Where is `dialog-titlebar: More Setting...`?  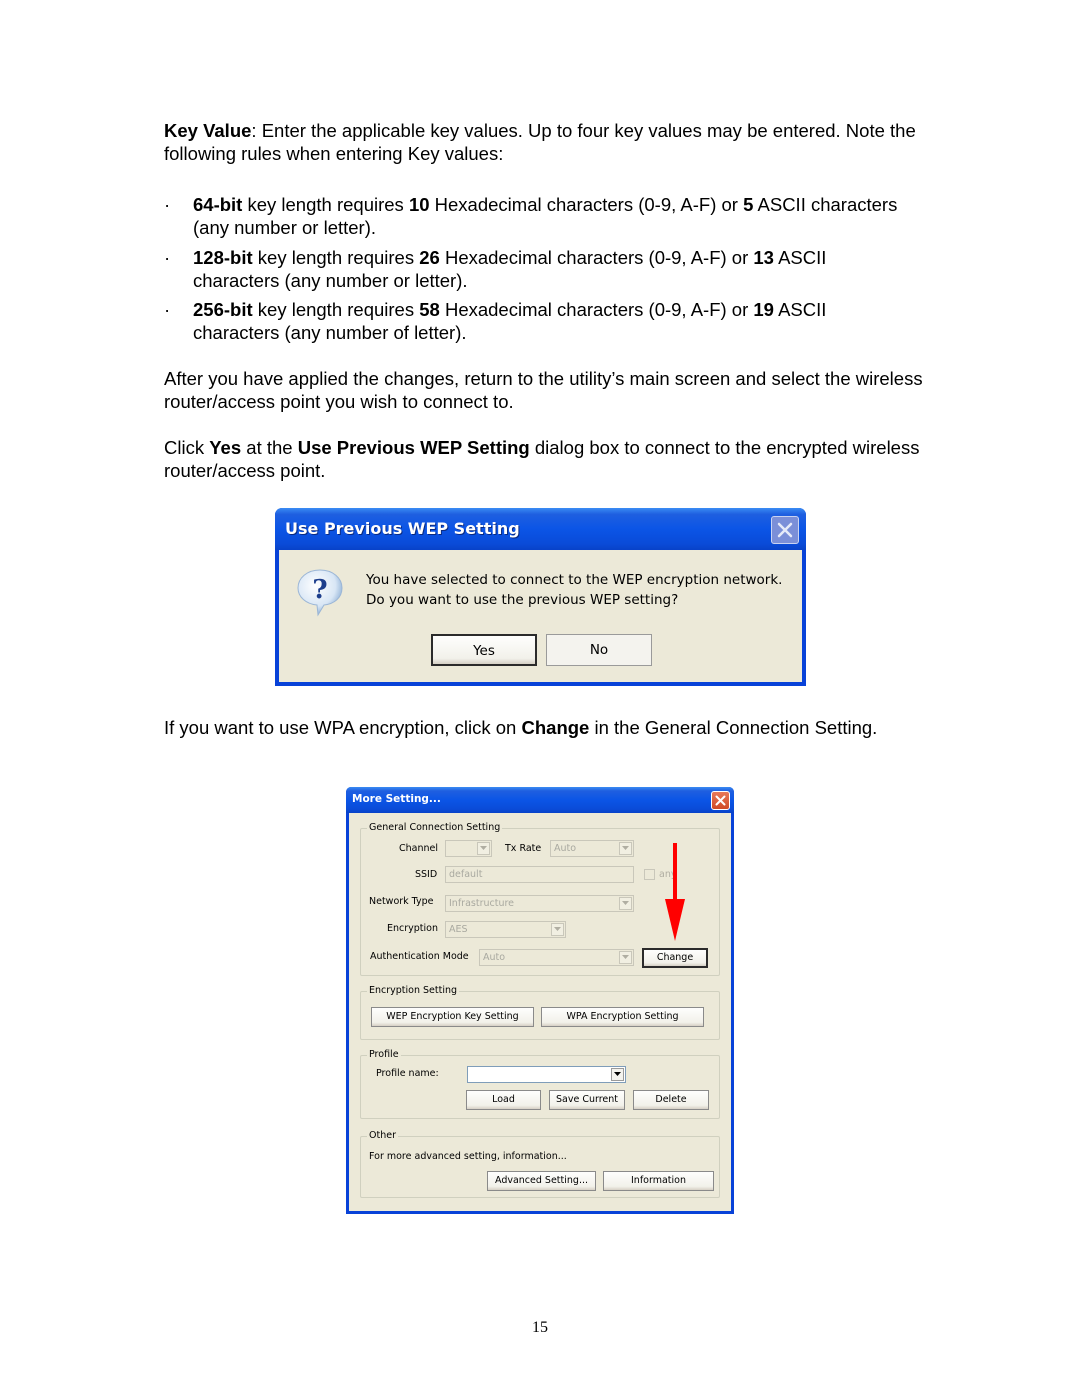 dialog-titlebar: More Setting... is located at coordinates (540, 800).